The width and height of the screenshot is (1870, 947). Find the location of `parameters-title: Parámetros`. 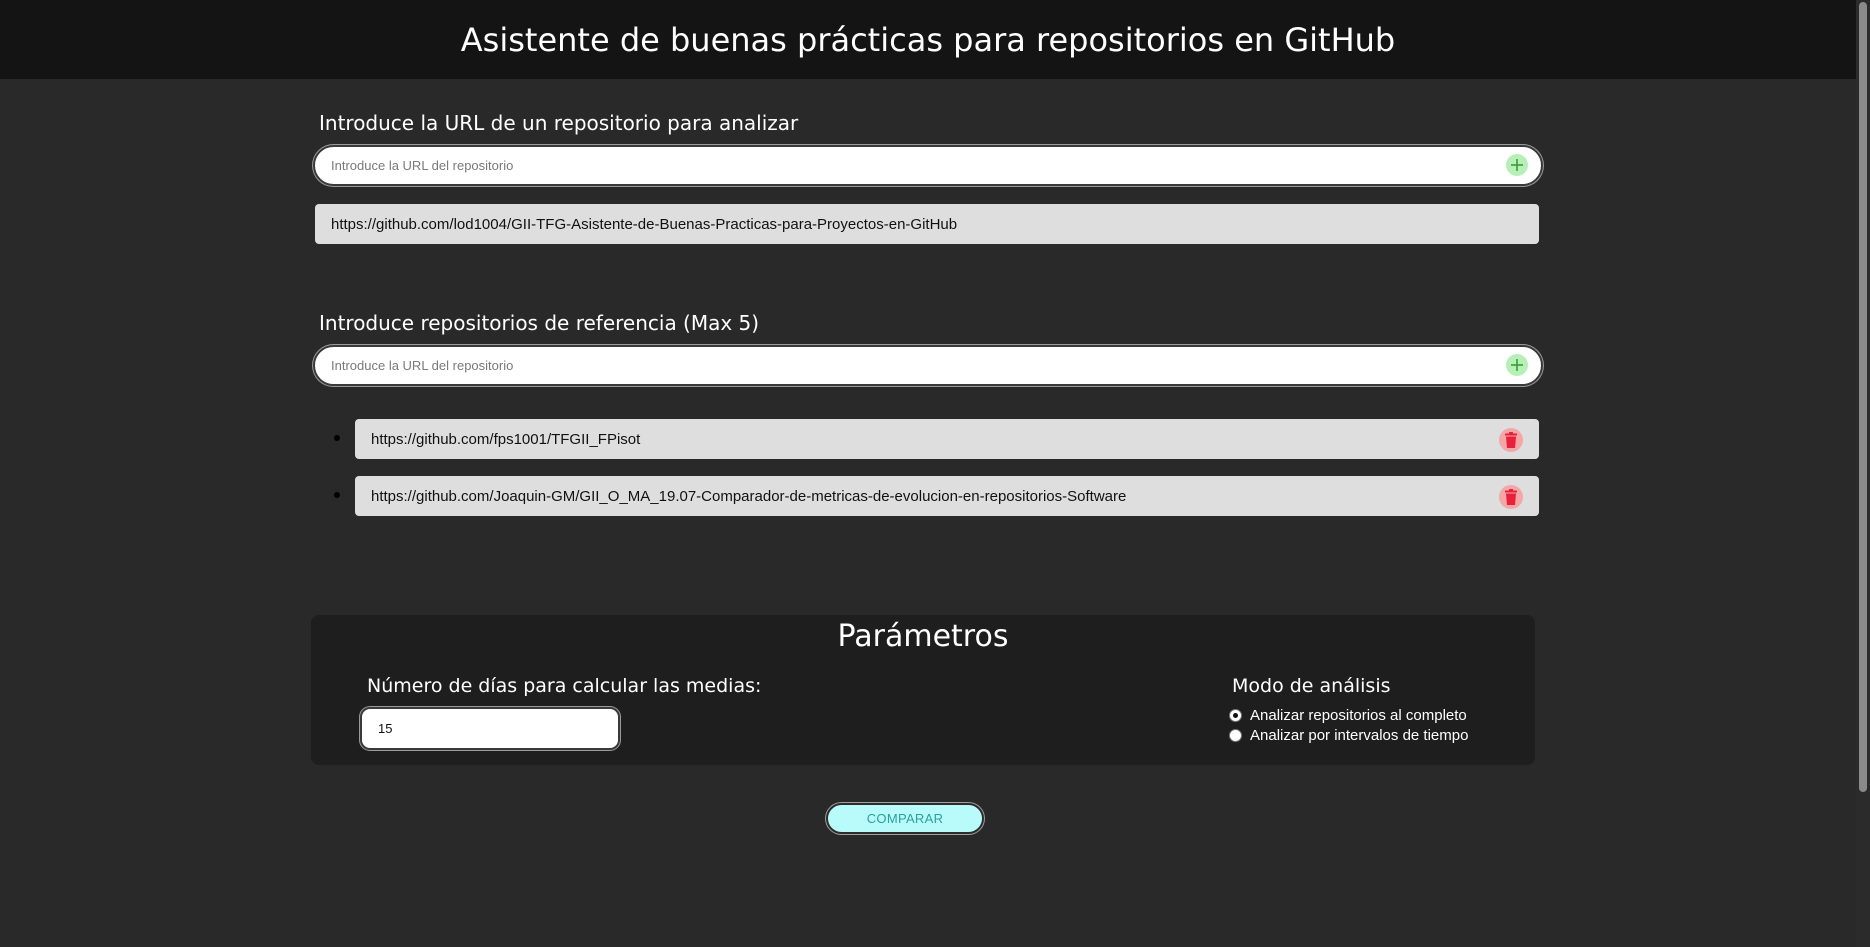

parameters-title: Parámetros is located at coordinates (923, 636).